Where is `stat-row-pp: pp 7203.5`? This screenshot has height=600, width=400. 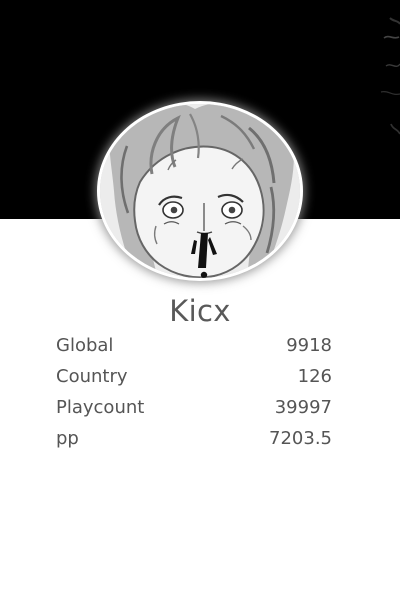
stat-row-pp: pp 7203.5 is located at coordinates (194, 438).